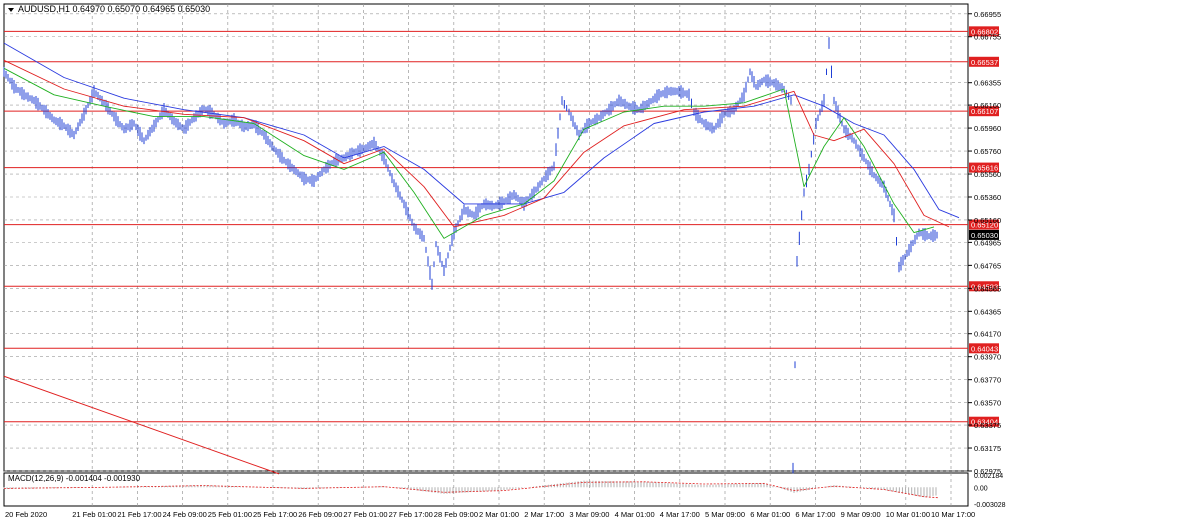  What do you see at coordinates (770, 514) in the screenshot?
I see `x-tick-label: 6 Mar 01:00` at bounding box center [770, 514].